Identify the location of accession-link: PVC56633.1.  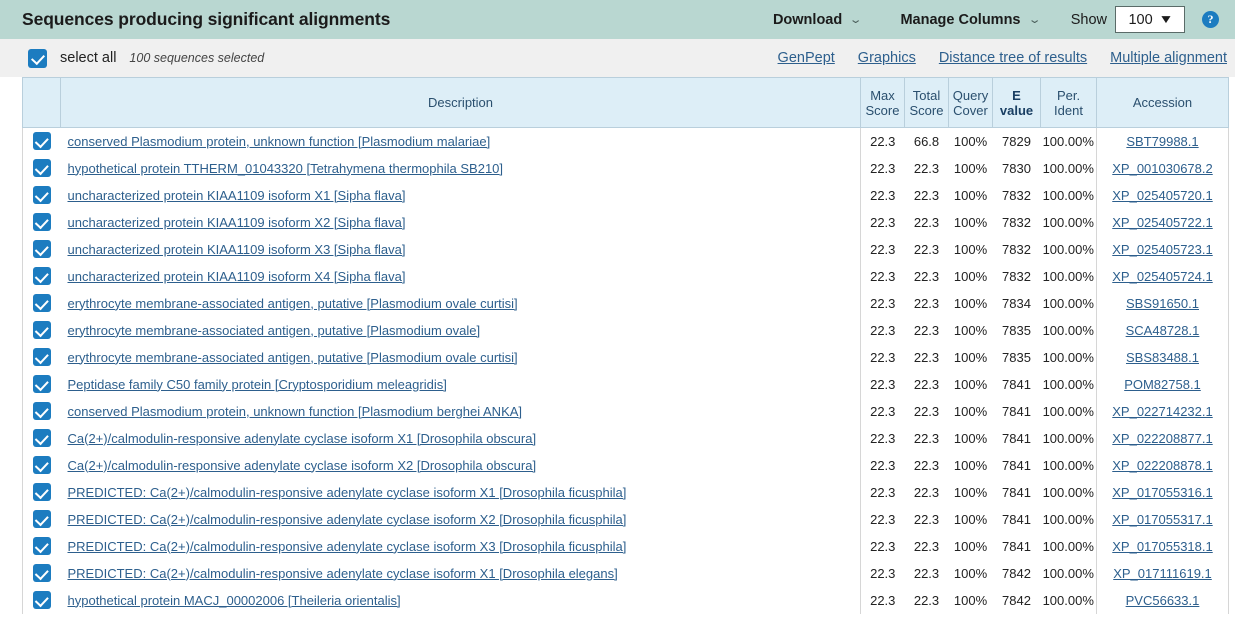
(1163, 600).